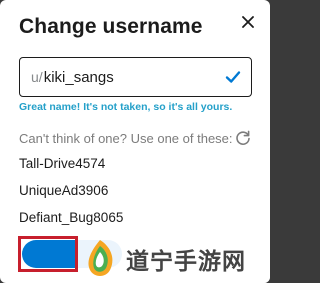 This screenshot has height=283, width=320. What do you see at coordinates (135, 77) in the screenshot?
I see `username-input: u/ kiki_sangs` at bounding box center [135, 77].